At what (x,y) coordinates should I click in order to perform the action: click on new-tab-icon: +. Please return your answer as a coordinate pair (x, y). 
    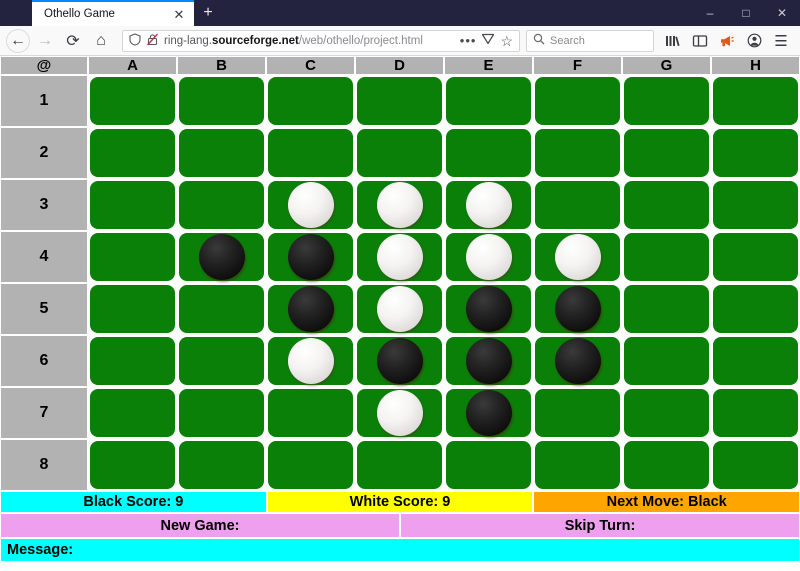
    Looking at the image, I should click on (208, 13).